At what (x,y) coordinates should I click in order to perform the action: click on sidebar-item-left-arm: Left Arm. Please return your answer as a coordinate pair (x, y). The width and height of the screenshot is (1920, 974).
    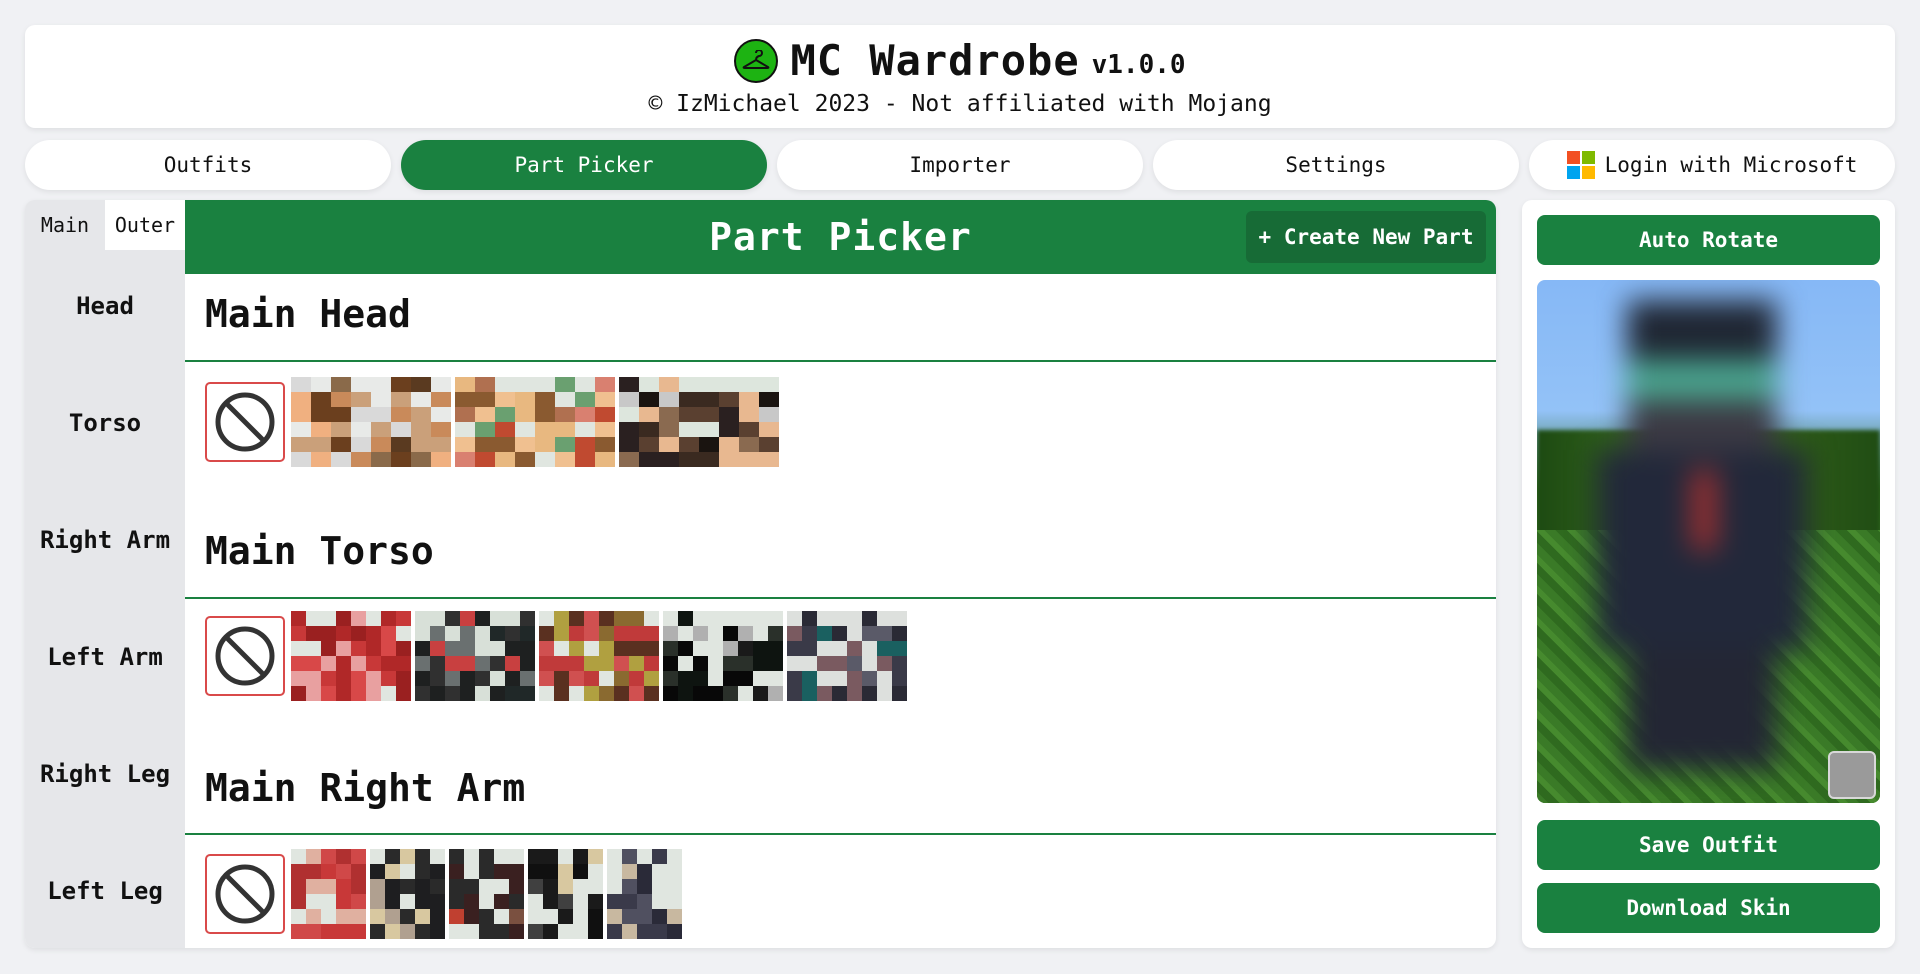
    Looking at the image, I should click on (105, 657).